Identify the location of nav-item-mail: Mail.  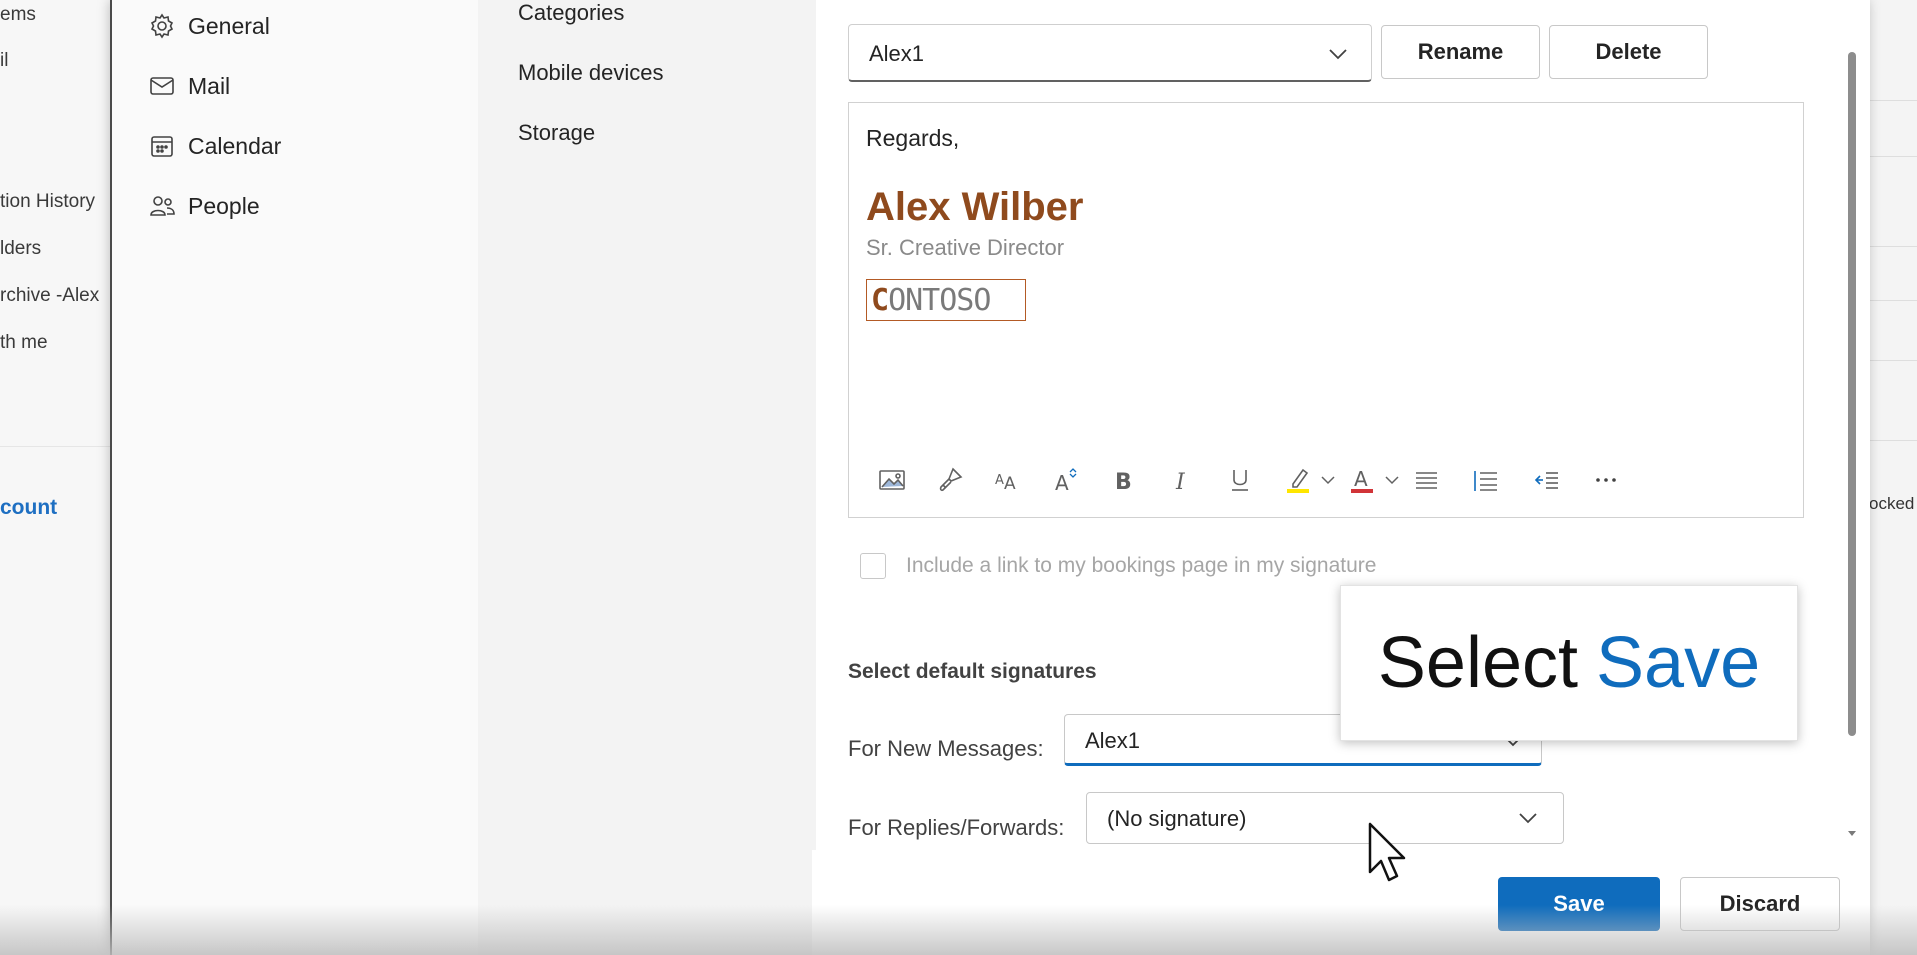
(189, 86).